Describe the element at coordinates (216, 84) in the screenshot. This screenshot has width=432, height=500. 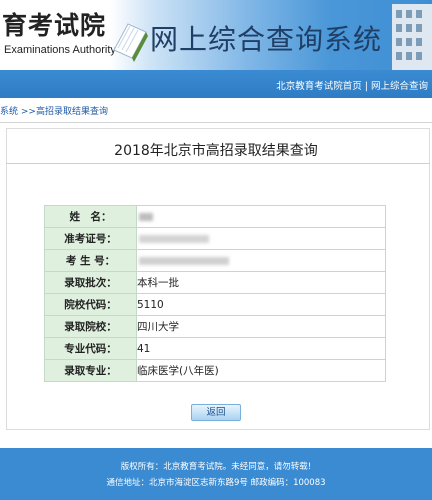
I see `top-navbar: 北京教育考试院首页 | 网上综合查询` at that location.